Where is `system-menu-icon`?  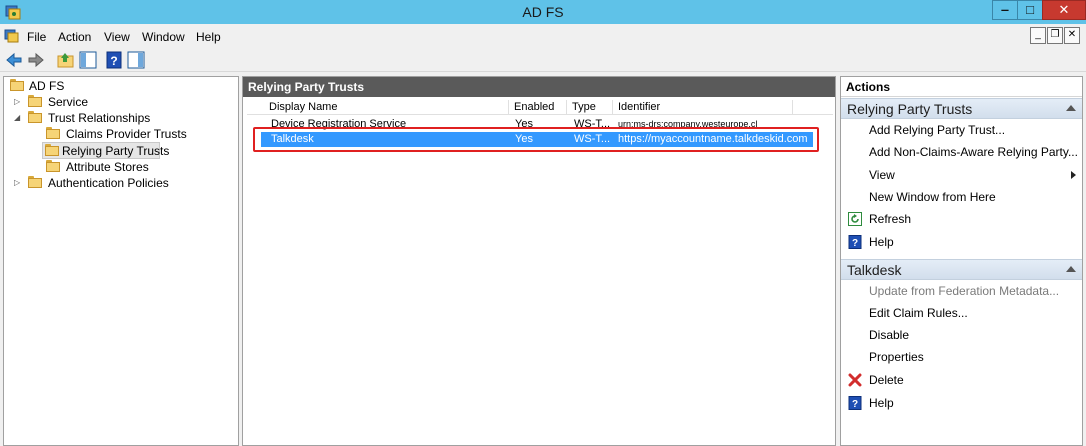
system-menu-icon is located at coordinates (12, 36).